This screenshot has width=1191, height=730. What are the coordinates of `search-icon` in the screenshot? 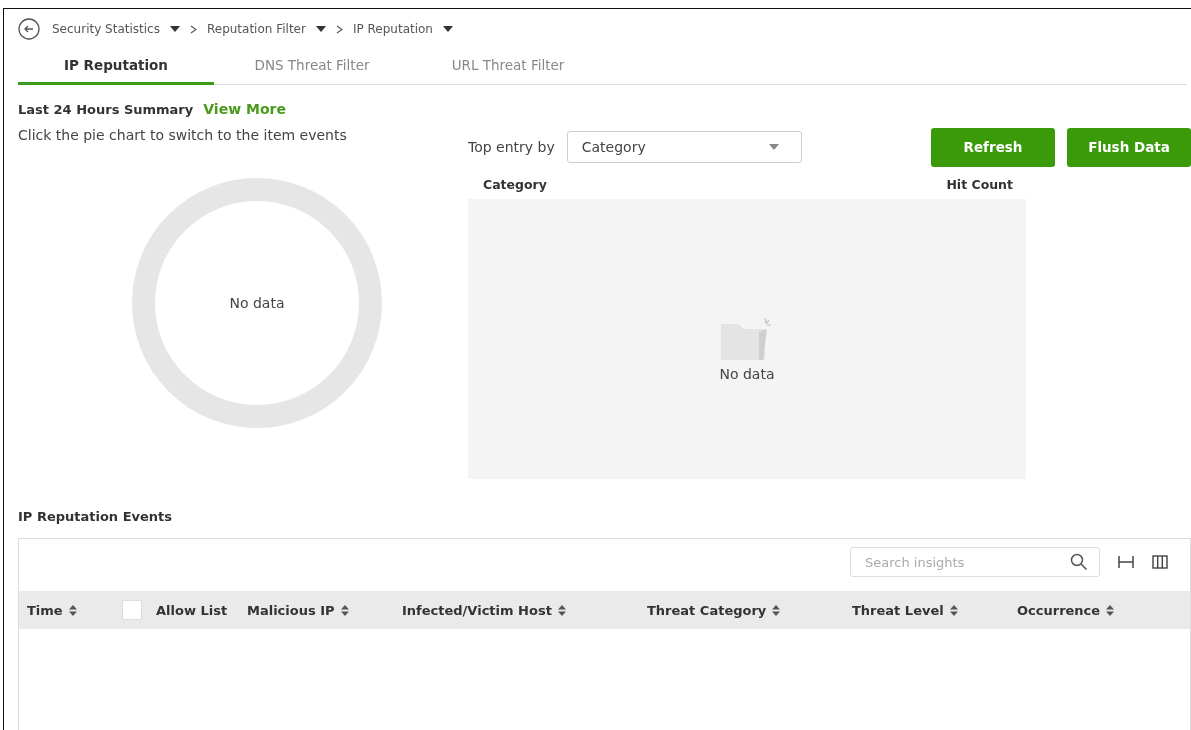 It's located at (1079, 562).